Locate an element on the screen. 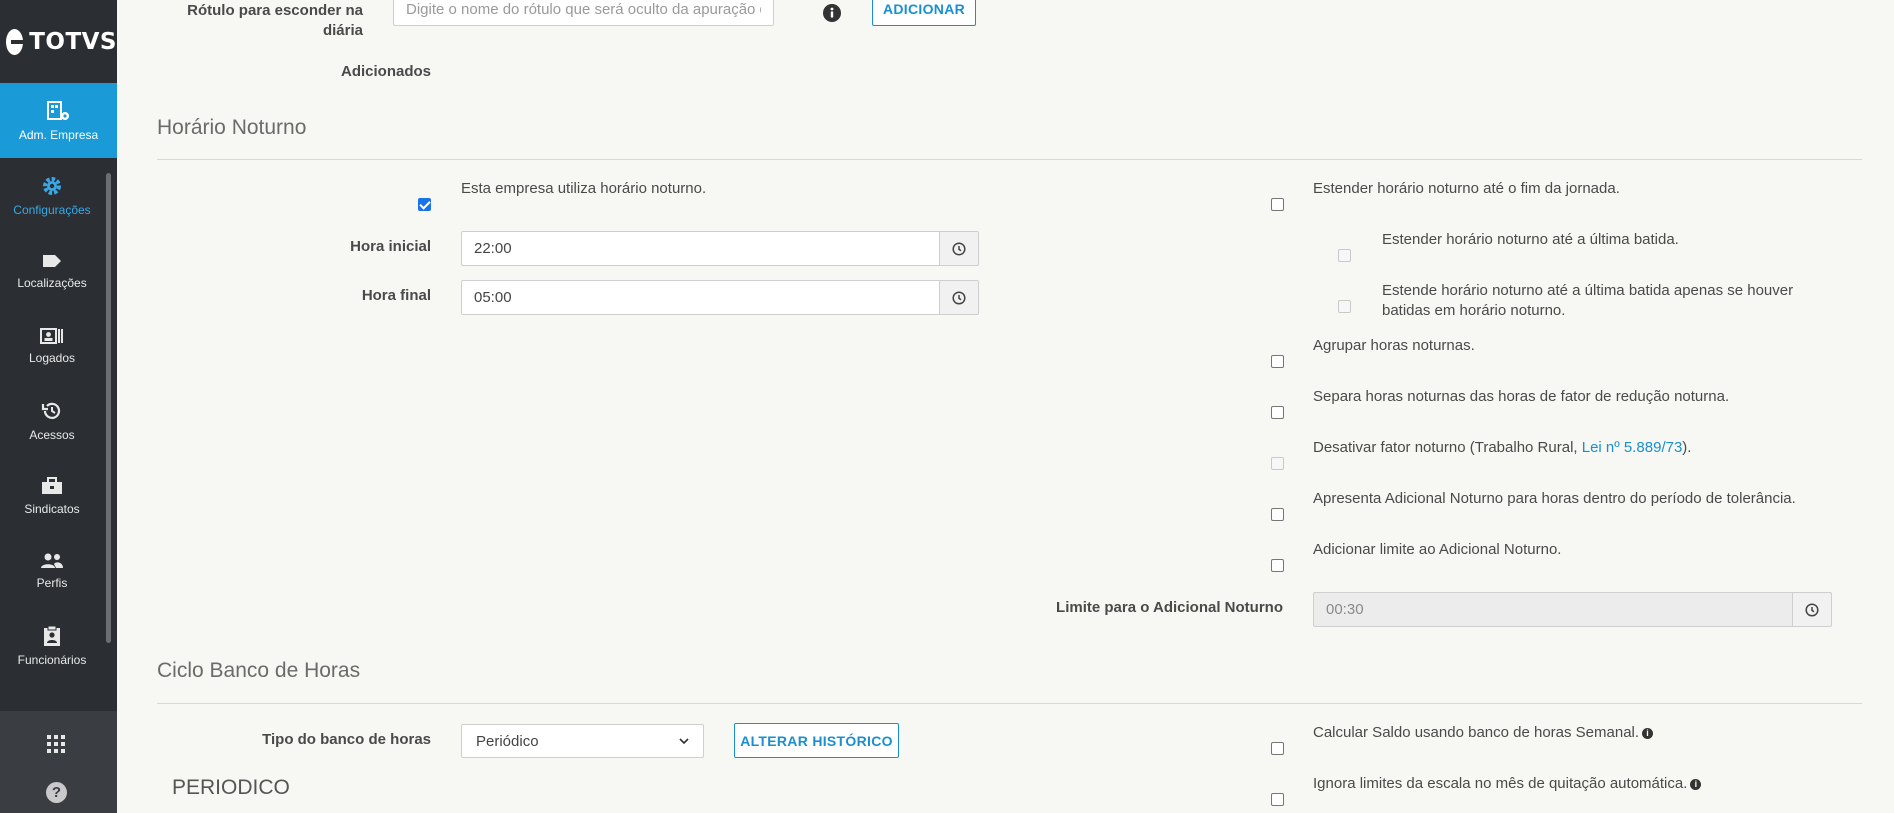 The height and width of the screenshot is (813, 1894). limit-value-label: Limite para o Adicional Noturno is located at coordinates (1169, 607).